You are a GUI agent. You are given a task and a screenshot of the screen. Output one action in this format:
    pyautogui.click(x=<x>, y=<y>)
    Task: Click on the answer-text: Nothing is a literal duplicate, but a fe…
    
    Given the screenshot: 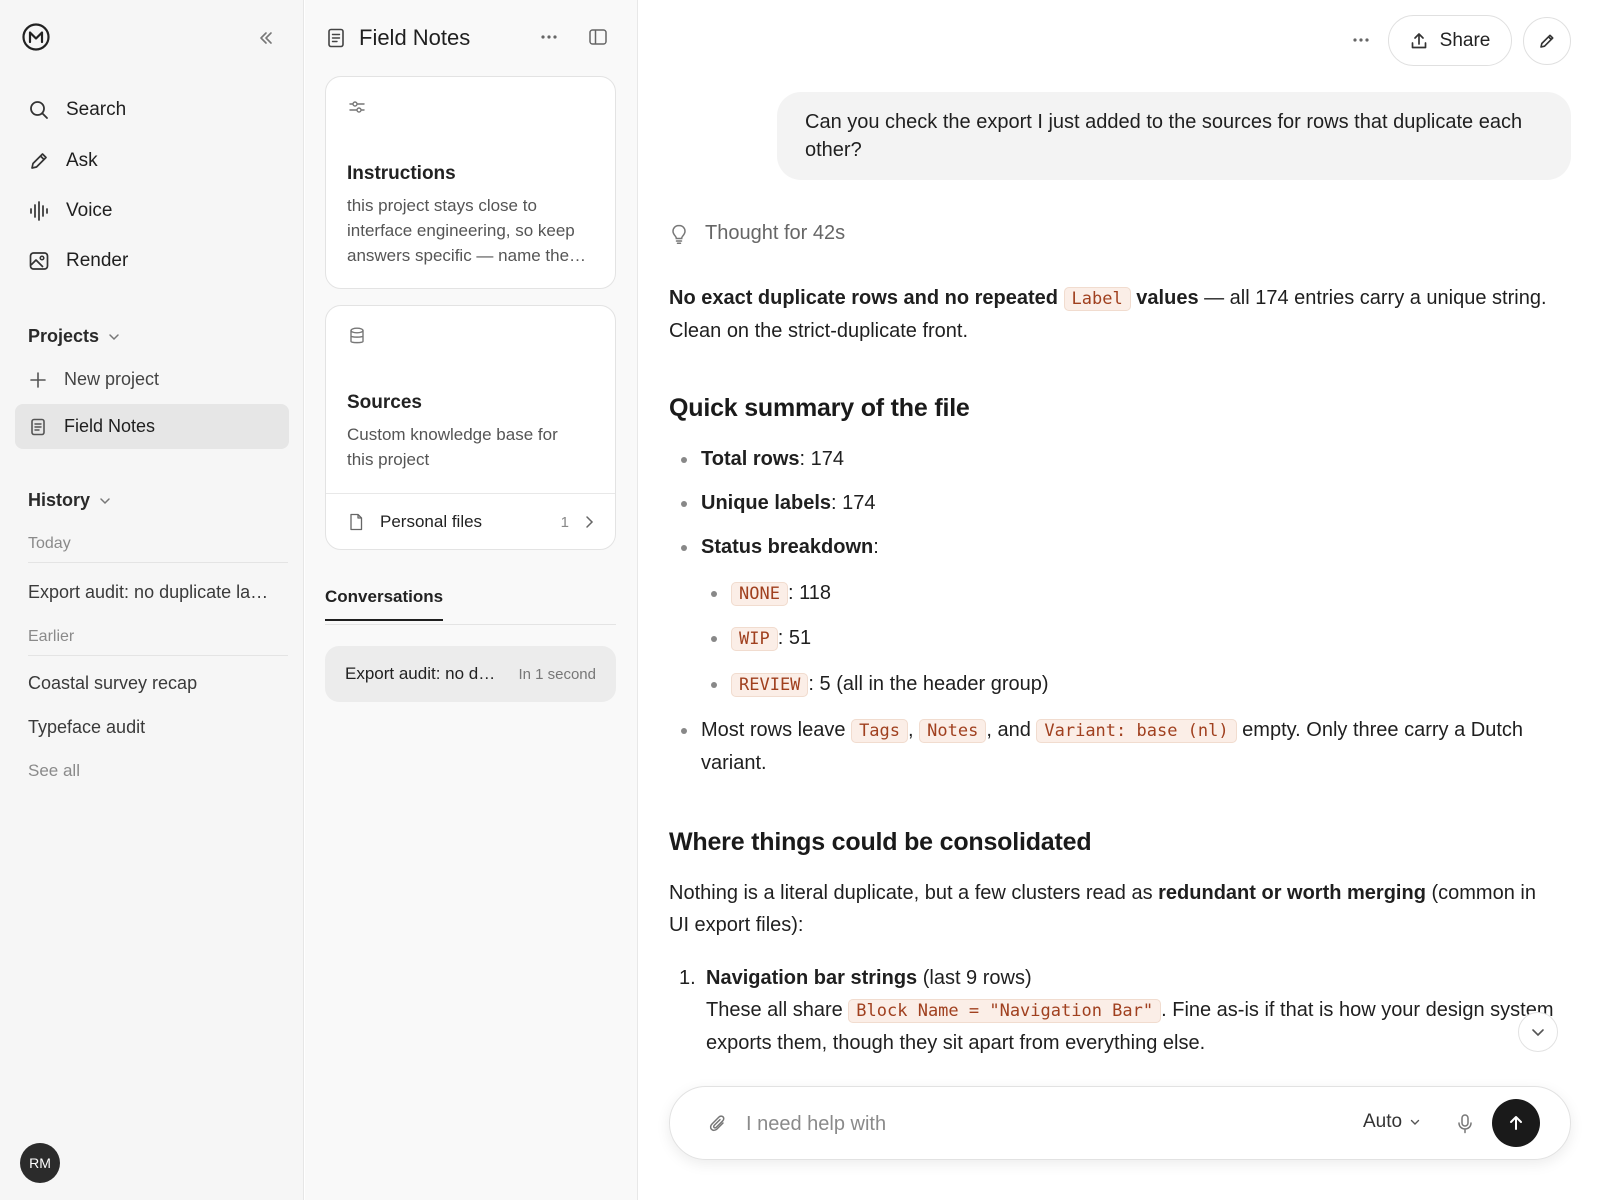 What is the action you would take?
    pyautogui.click(x=914, y=893)
    